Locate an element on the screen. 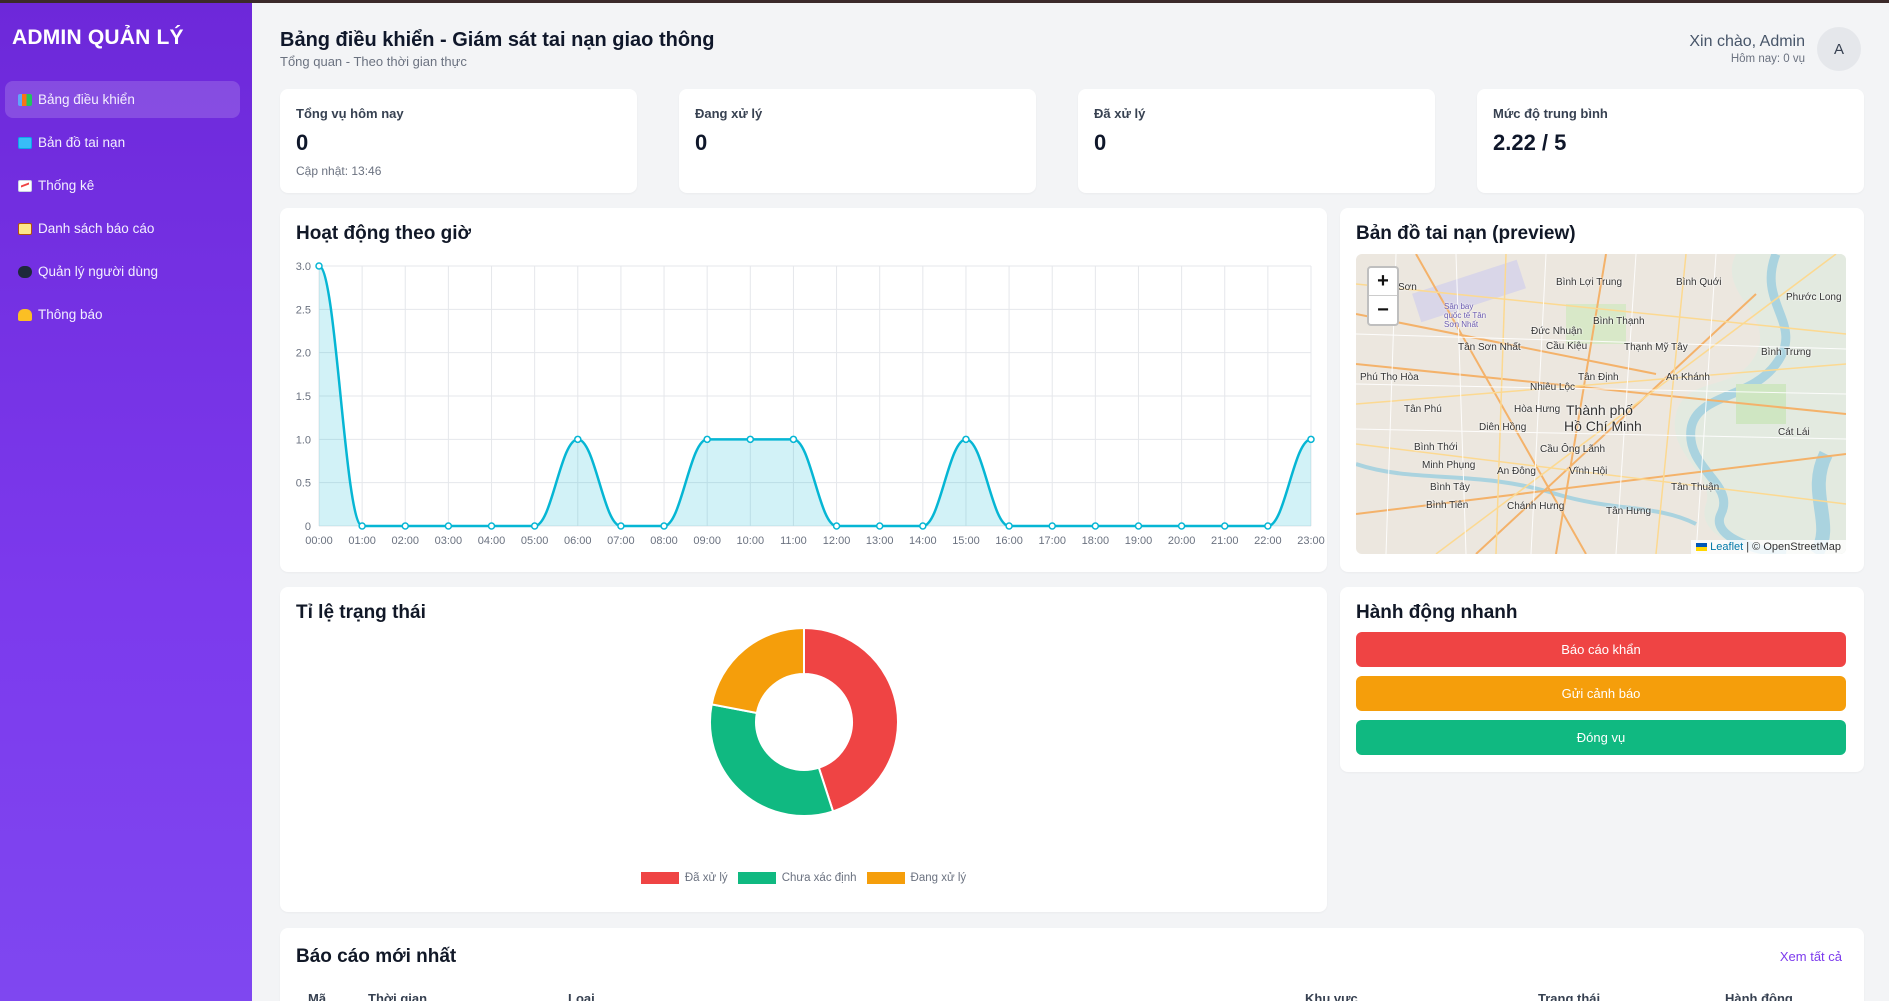 This screenshot has height=1001, width=1889. map-place-label: Tân Định is located at coordinates (1598, 377).